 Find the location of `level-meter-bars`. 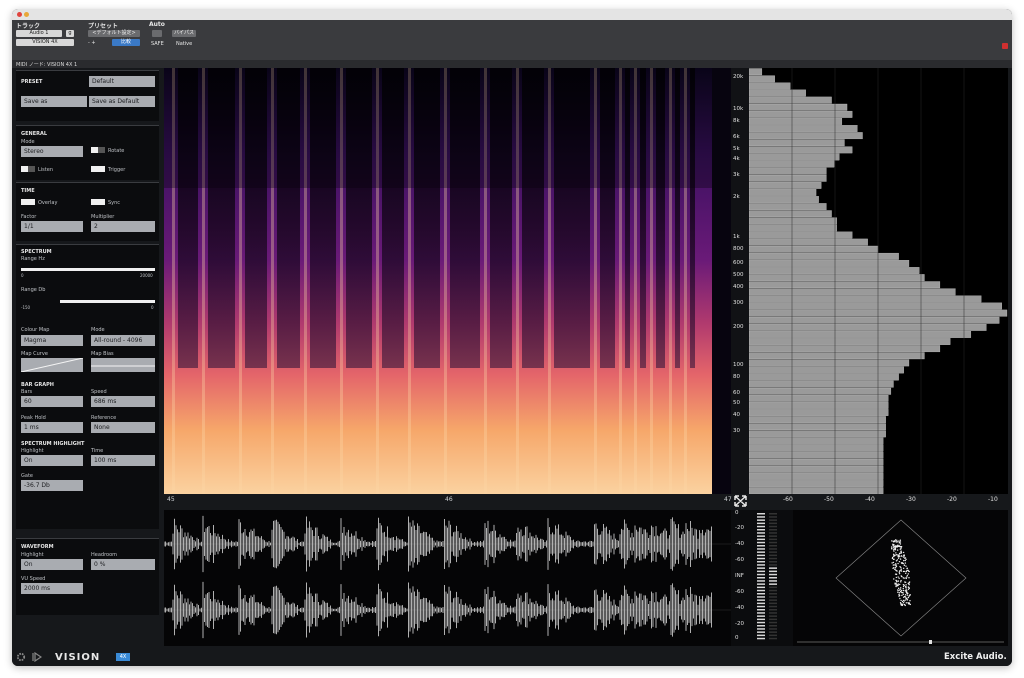

level-meter-bars is located at coordinates (767, 576).